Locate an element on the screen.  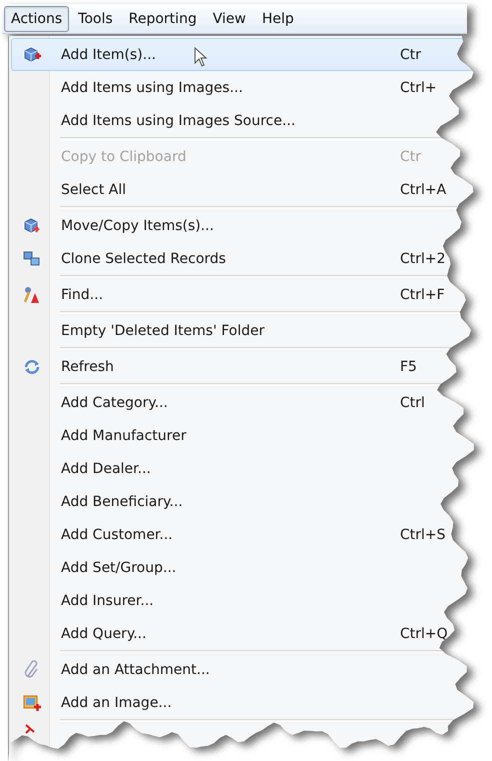
cube-arrow-icon is located at coordinates (32, 225).